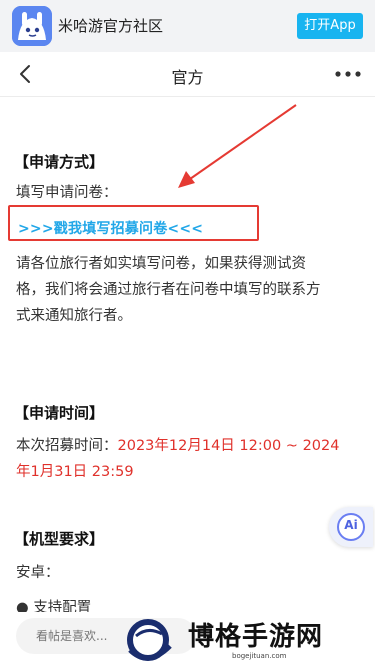 This screenshot has height=667, width=375. I want to click on recruit-time-label: 本次招募时间：, so click(67, 446).